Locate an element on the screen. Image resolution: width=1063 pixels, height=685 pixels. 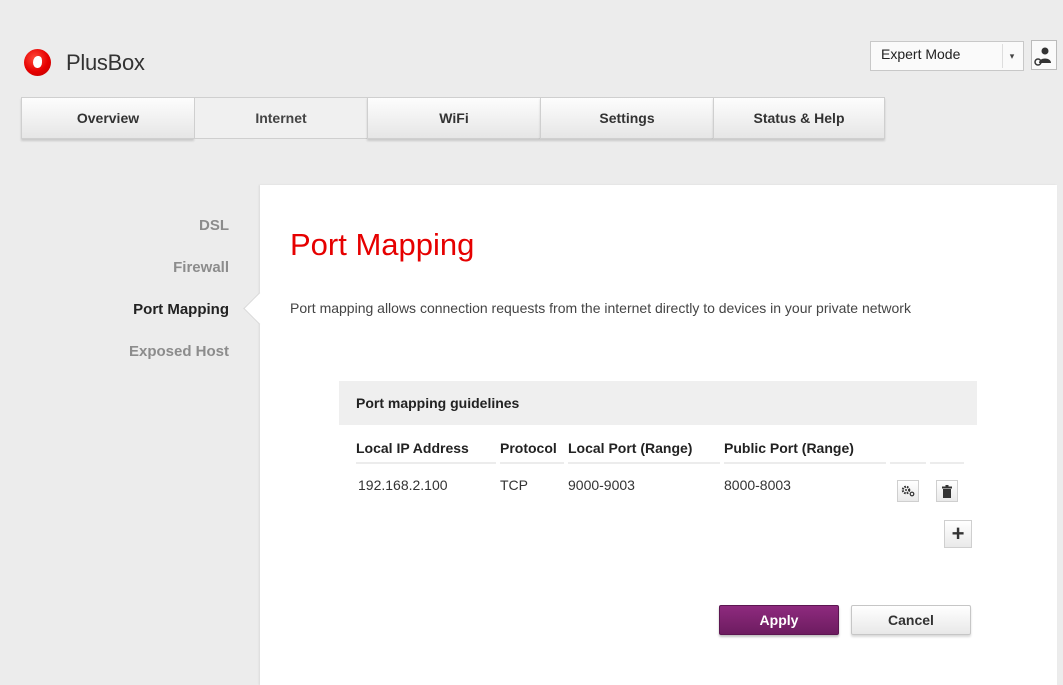
cell-public-port: 8000-8003 is located at coordinates (757, 485).